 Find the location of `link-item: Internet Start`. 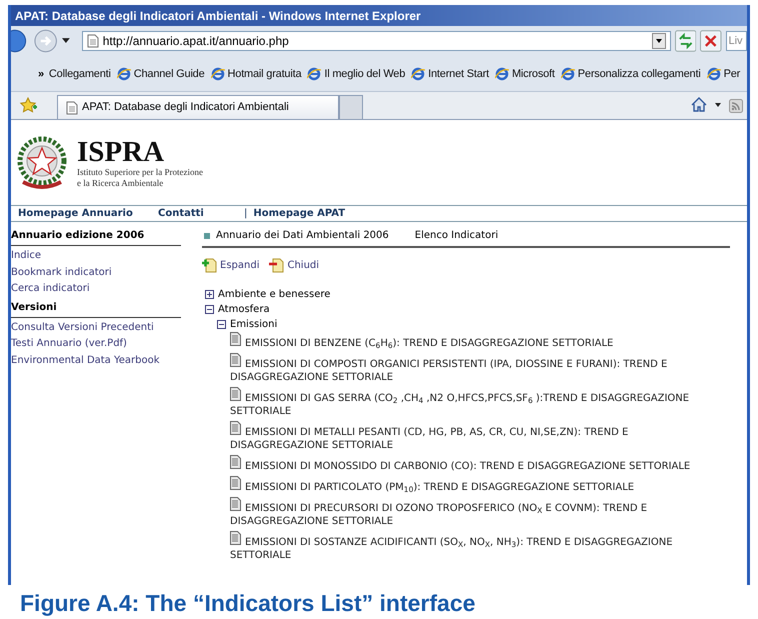

link-item: Internet Start is located at coordinates (450, 74).